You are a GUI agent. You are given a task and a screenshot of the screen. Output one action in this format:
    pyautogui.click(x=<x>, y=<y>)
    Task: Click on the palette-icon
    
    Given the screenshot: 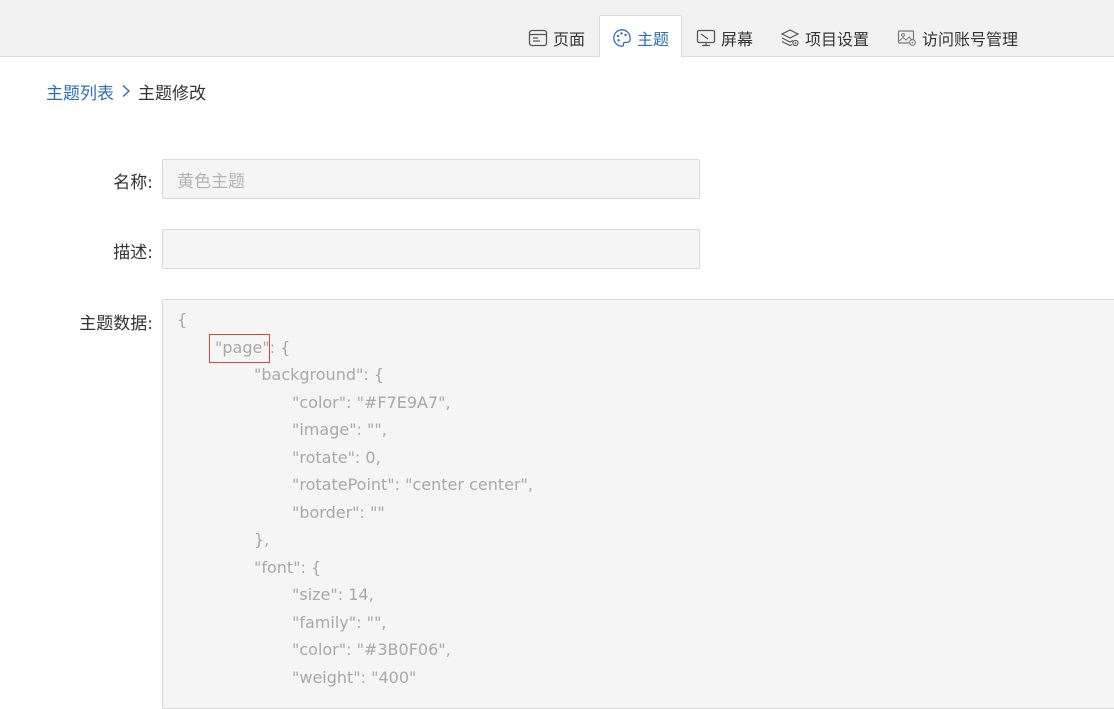 What is the action you would take?
    pyautogui.click(x=622, y=38)
    